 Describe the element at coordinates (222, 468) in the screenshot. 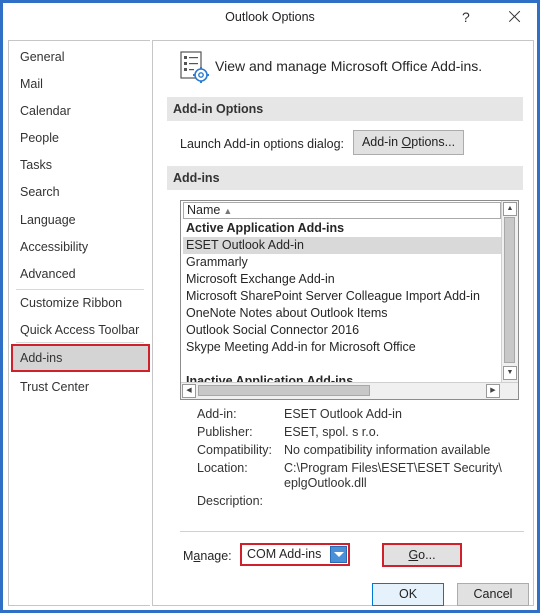

I see `location-label: Location:` at that location.